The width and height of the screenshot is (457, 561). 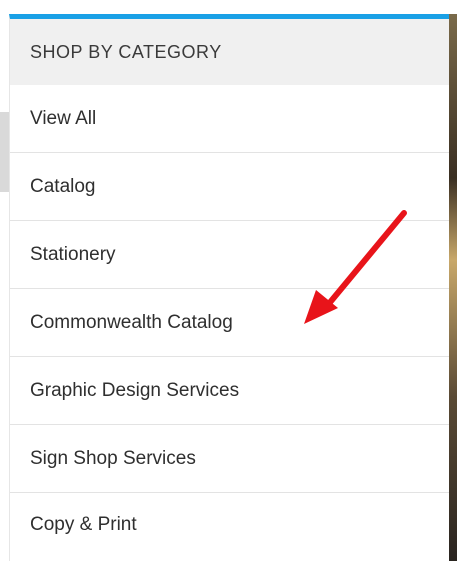 What do you see at coordinates (229, 187) in the screenshot?
I see `menu-item-catalog: Catalog` at bounding box center [229, 187].